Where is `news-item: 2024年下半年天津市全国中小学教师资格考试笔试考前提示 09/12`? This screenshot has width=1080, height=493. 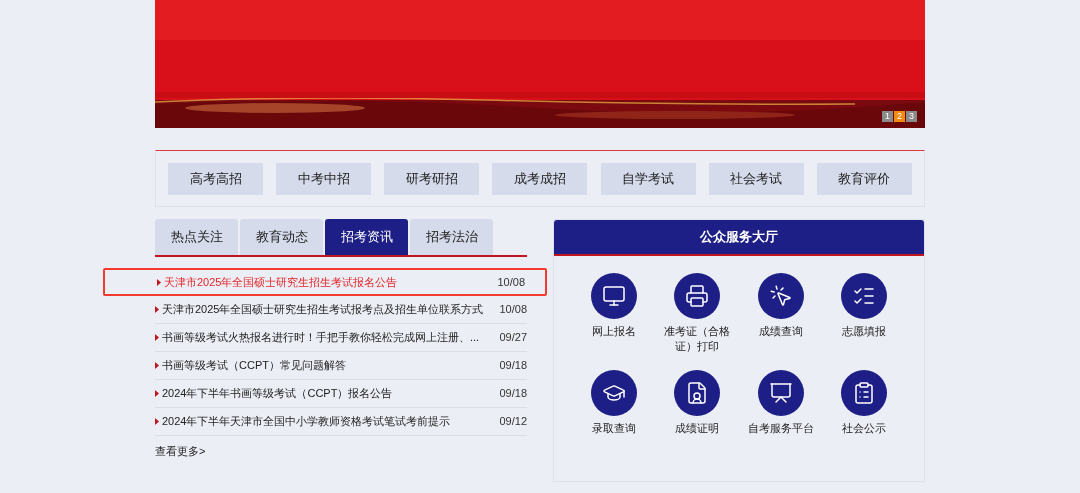
news-item: 2024年下半年天津市全国中小学教师资格考试笔试考前提示 09/12 is located at coordinates (341, 422).